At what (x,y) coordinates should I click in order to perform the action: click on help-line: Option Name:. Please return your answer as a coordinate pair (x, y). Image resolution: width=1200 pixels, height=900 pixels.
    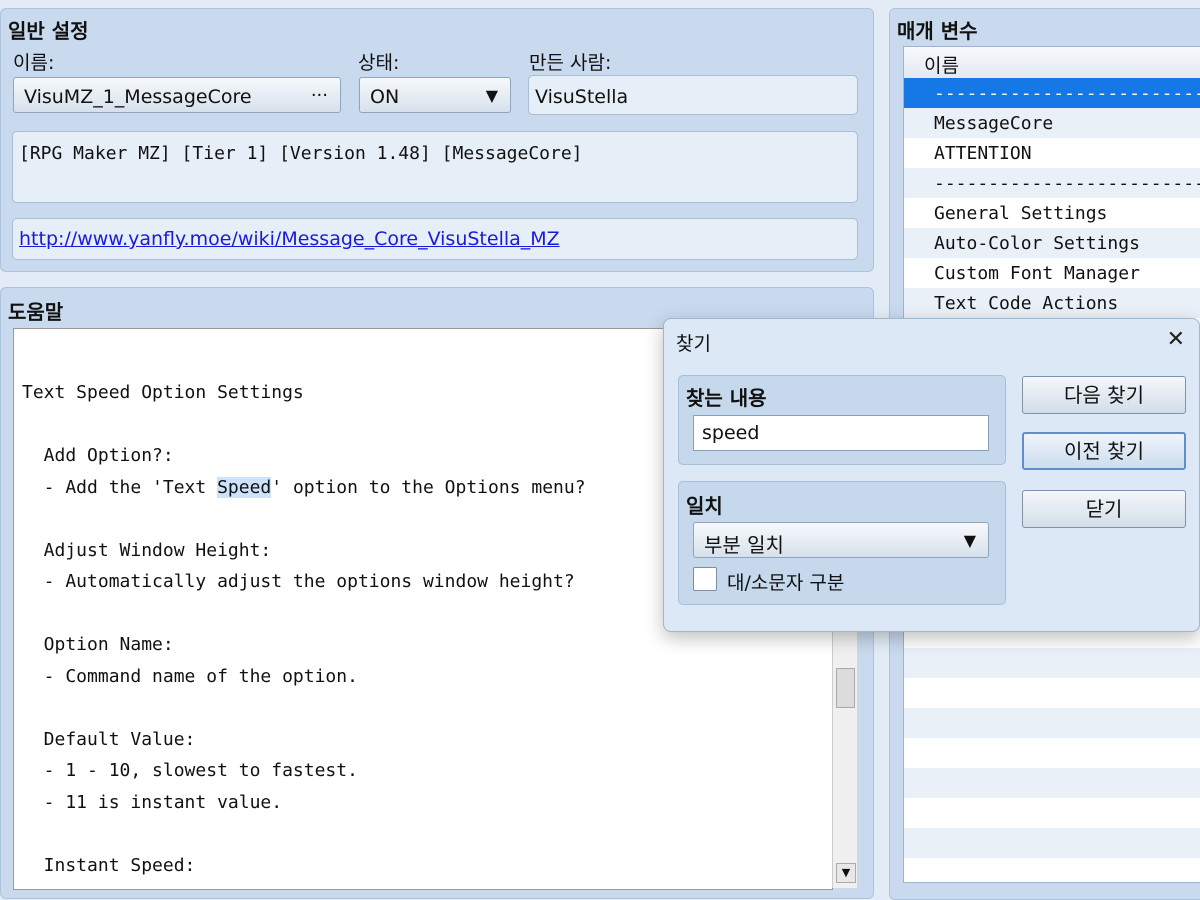
    Looking at the image, I should click on (98, 644).